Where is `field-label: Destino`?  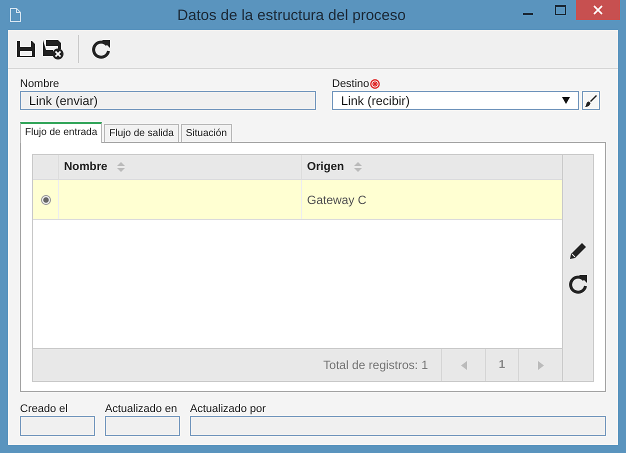 field-label: Destino is located at coordinates (351, 84).